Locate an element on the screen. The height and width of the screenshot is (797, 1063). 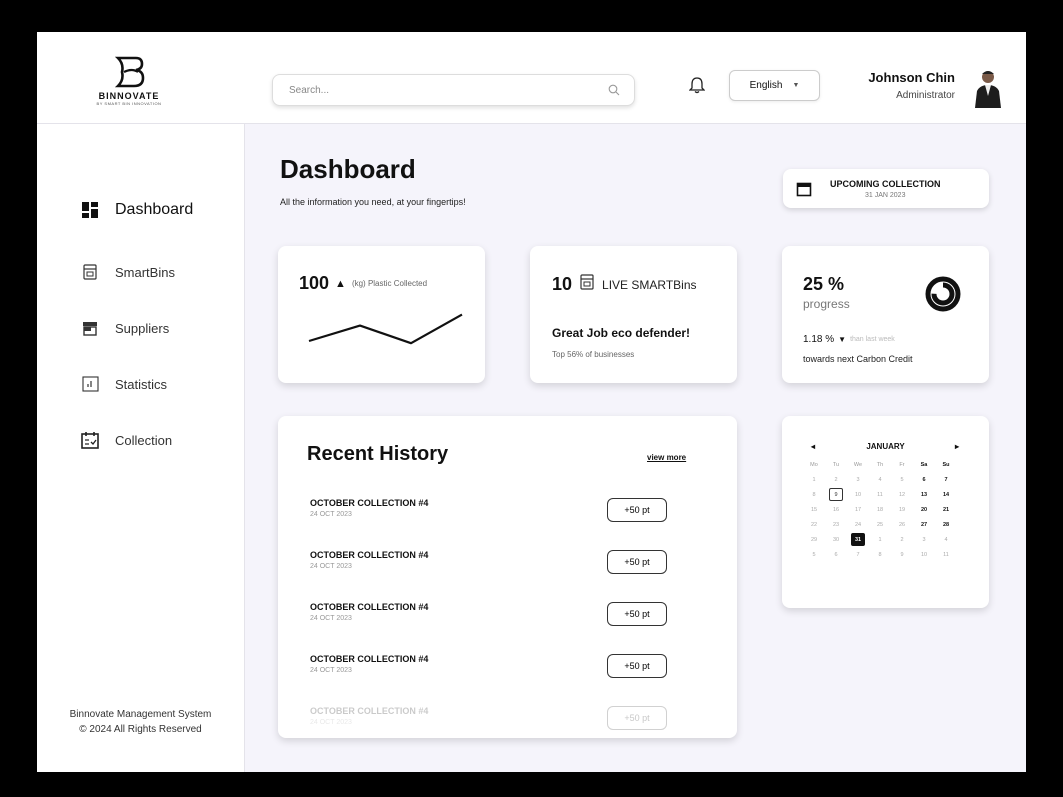
calendar-day: 14 is located at coordinates (946, 494).